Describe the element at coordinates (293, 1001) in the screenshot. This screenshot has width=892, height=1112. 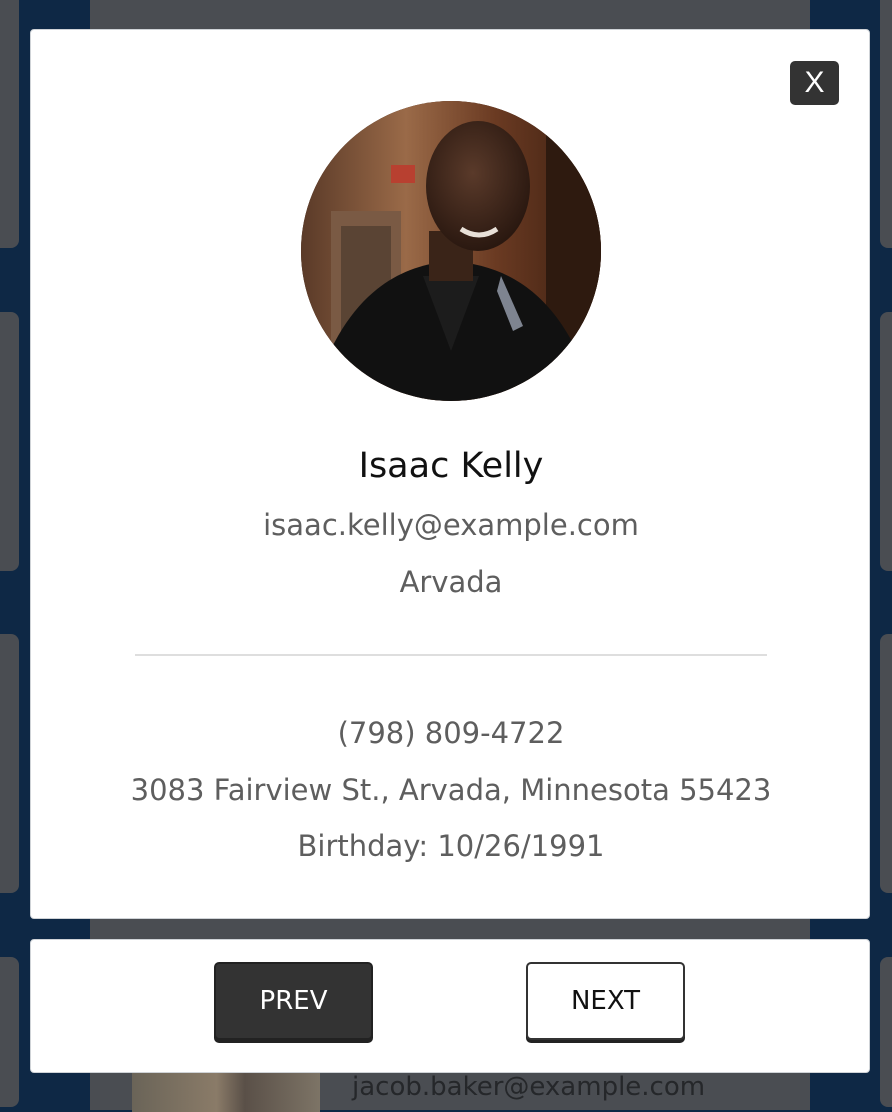
I see `prev-button: PREV` at that location.